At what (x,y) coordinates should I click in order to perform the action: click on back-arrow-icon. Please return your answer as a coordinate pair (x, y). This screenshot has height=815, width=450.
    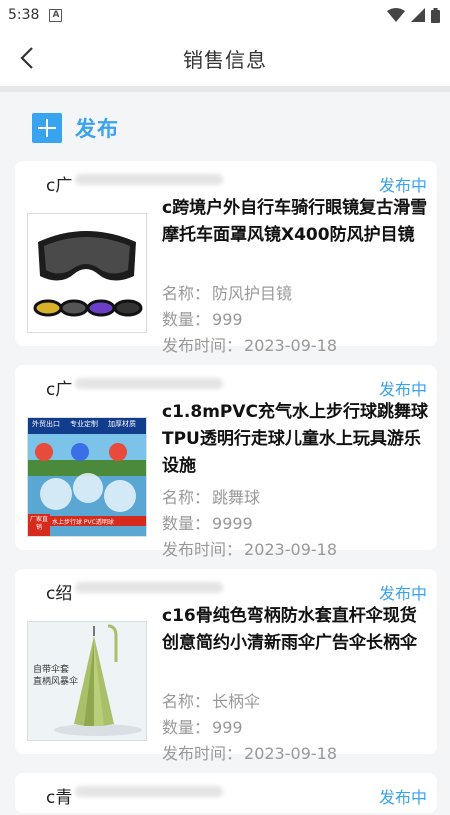
    Looking at the image, I should click on (28, 58).